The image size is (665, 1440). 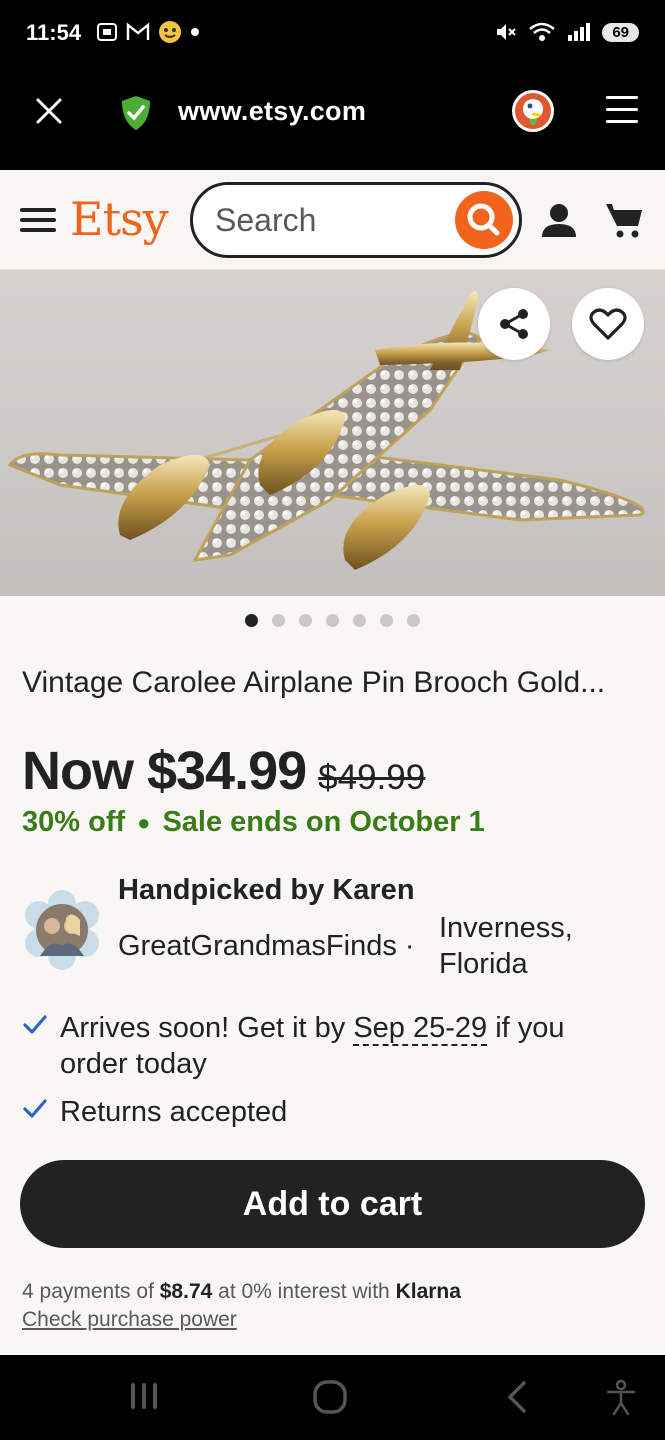 I want to click on search-button, so click(x=484, y=220).